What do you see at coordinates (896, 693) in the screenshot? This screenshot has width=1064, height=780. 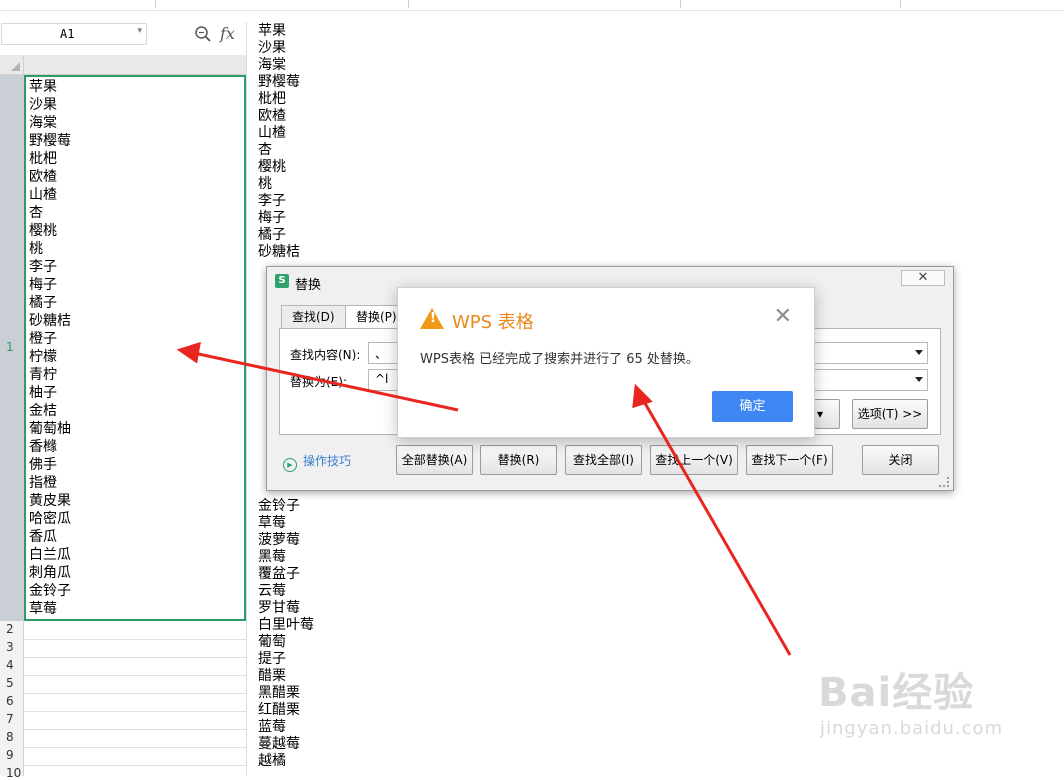 I see `watermark-brand: Bai经验` at bounding box center [896, 693].